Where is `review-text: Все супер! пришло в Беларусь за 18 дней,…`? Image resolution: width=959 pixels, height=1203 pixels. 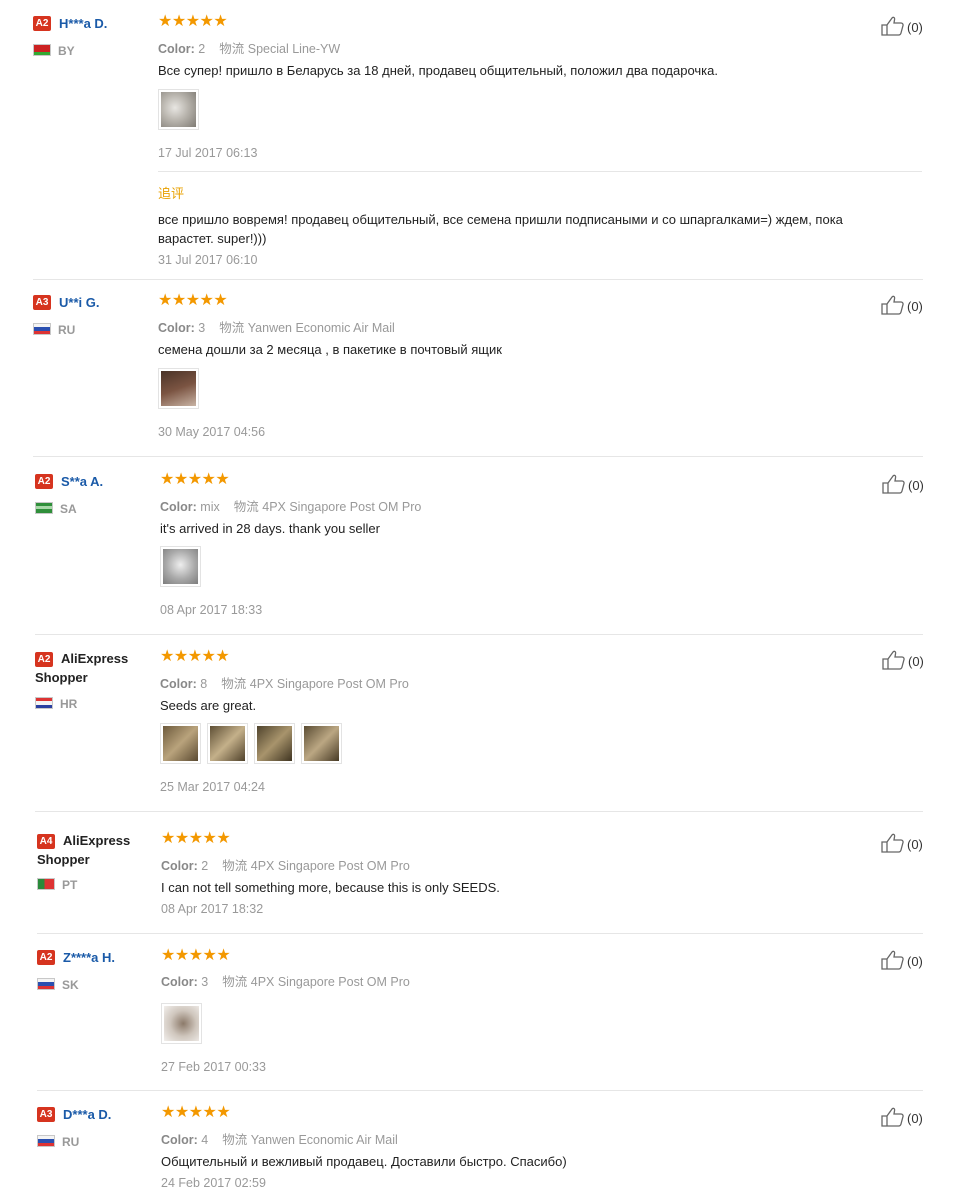 review-text: Все супер! пришло в Беларусь за 18 дней,… is located at coordinates (438, 70).